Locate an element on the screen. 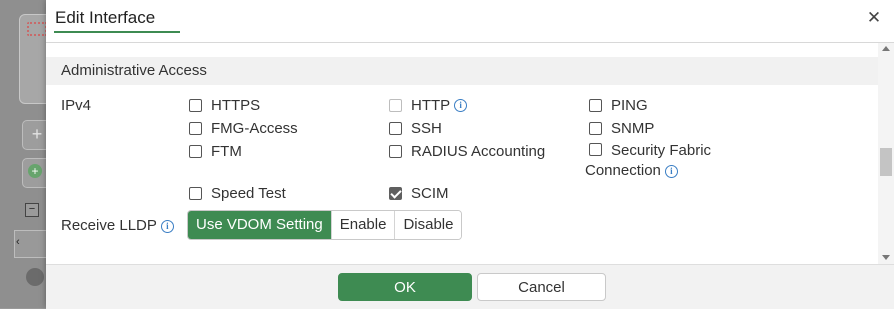 The height and width of the screenshot is (309, 894). close-icon: ✕ is located at coordinates (874, 17).